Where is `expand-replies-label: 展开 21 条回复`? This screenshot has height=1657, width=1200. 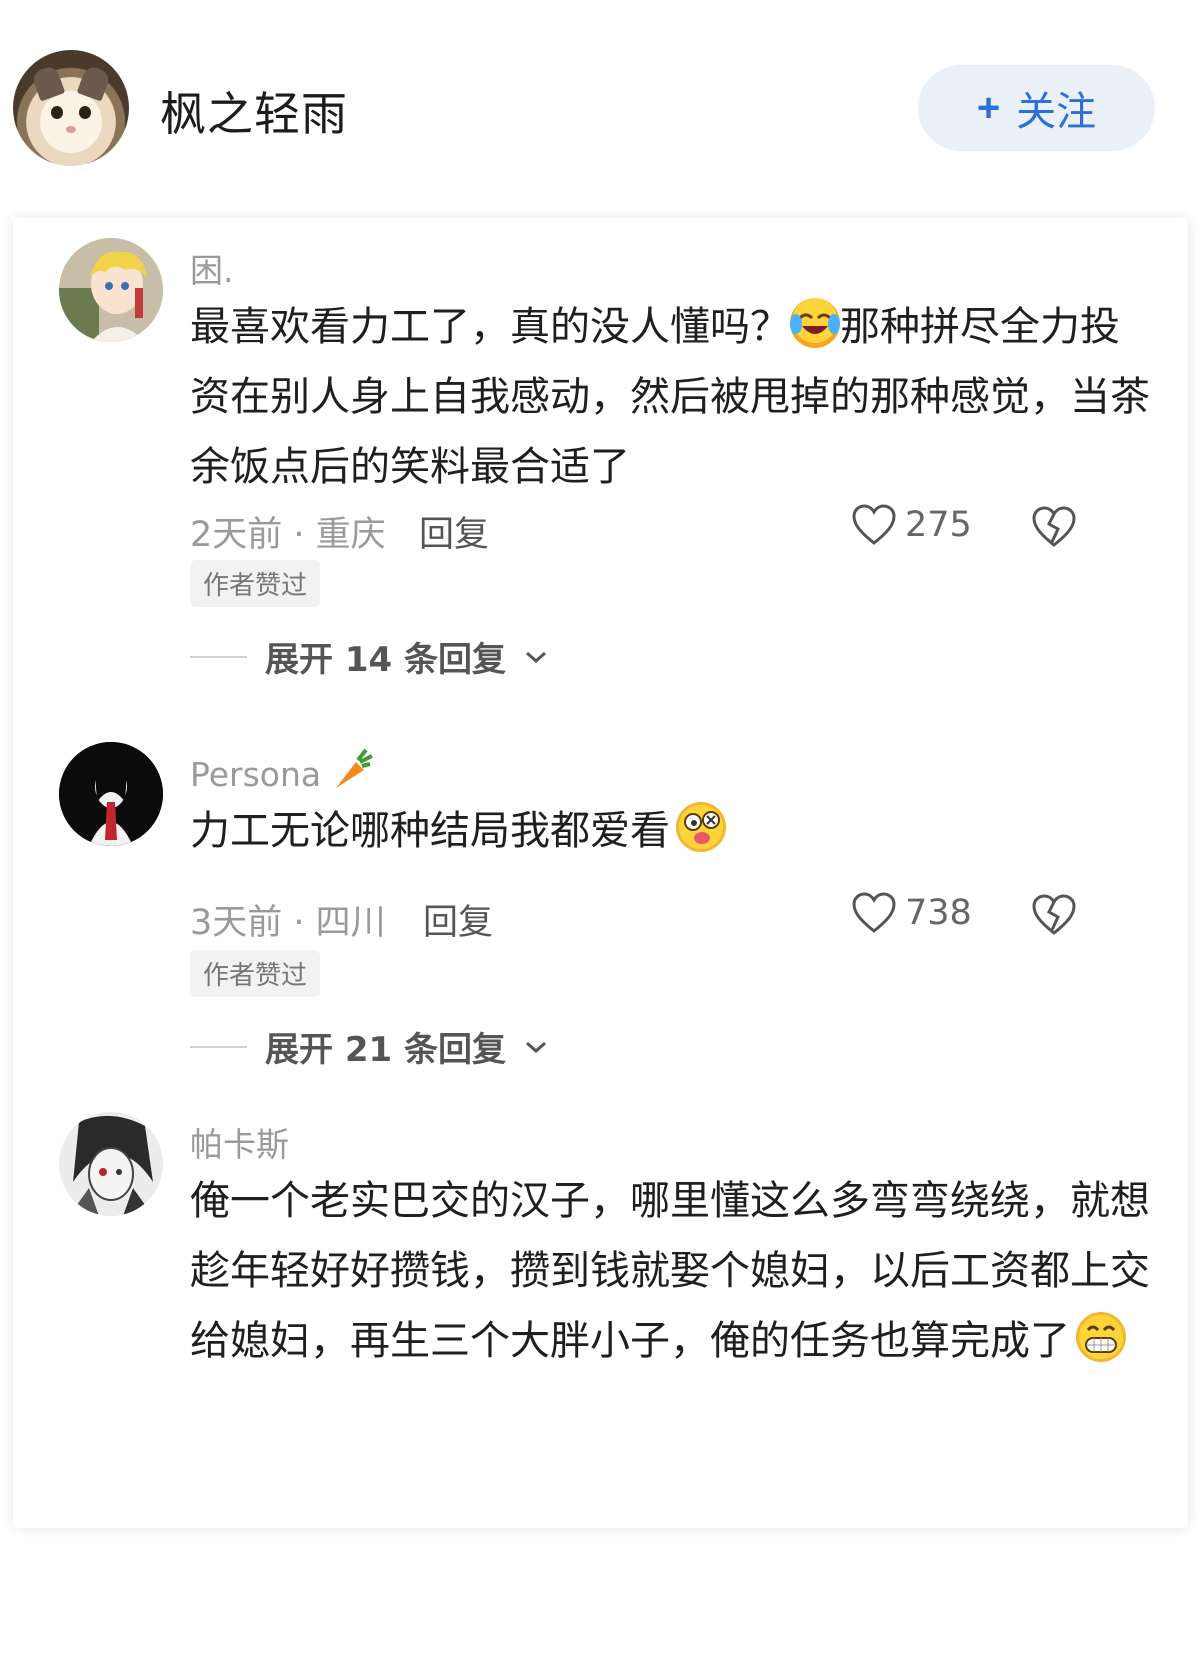 expand-replies-label: 展开 21 条回复 is located at coordinates (385, 1050).